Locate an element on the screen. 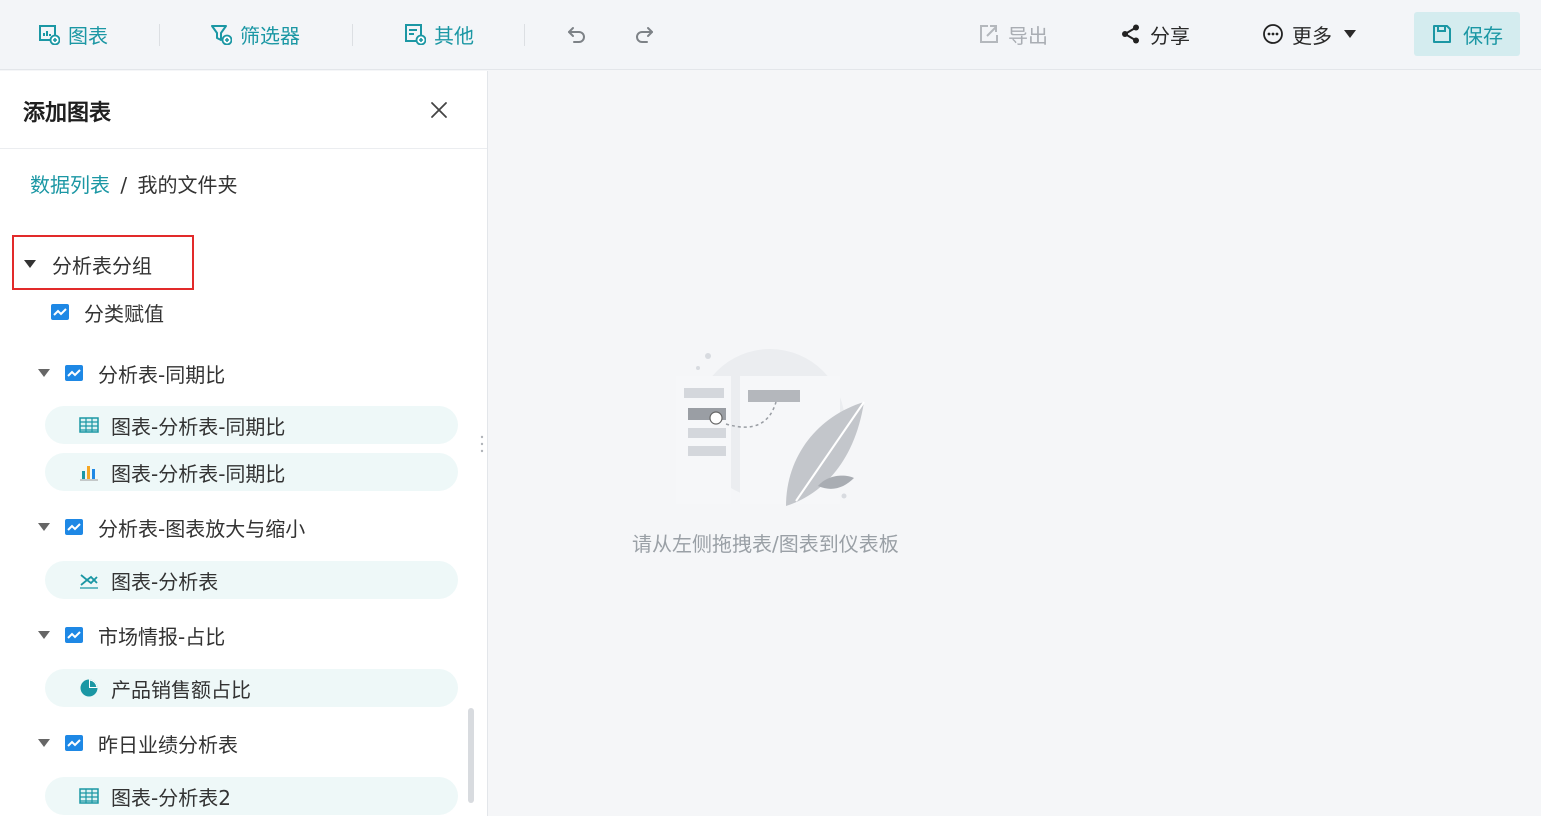  close-icon is located at coordinates (439, 110).